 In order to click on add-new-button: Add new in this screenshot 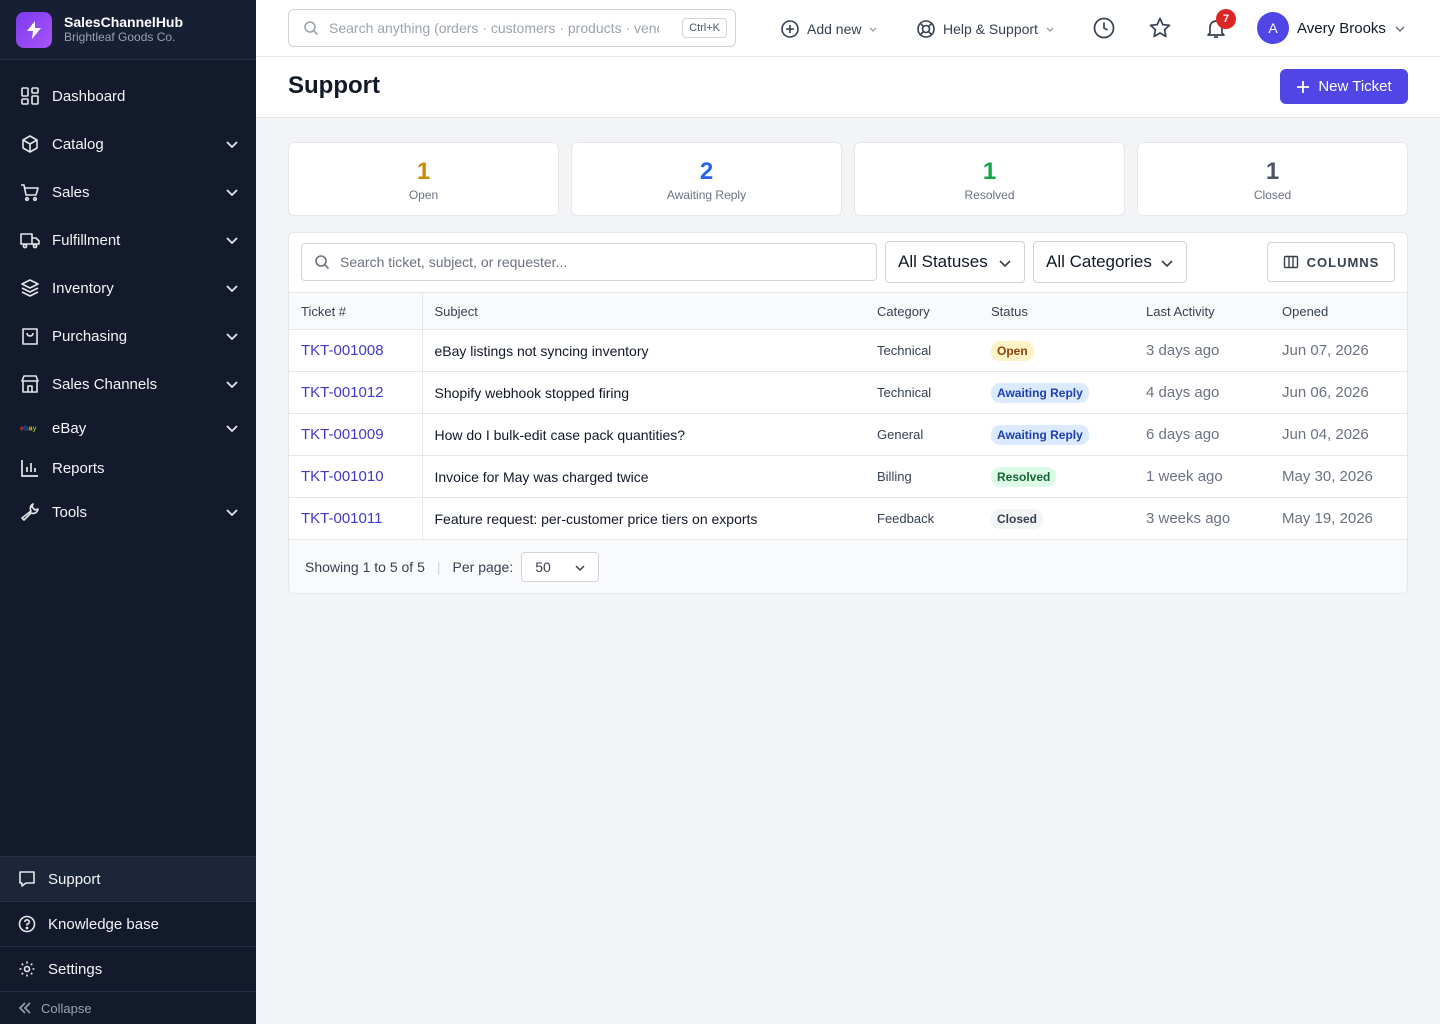, I will do `click(829, 28)`.